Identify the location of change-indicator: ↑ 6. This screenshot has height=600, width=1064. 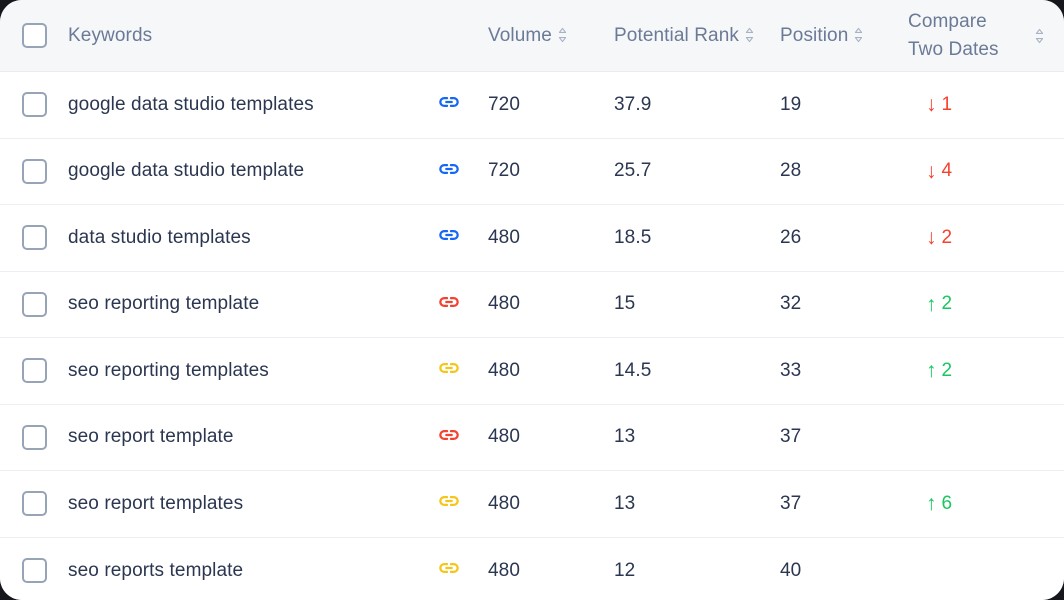
(939, 504).